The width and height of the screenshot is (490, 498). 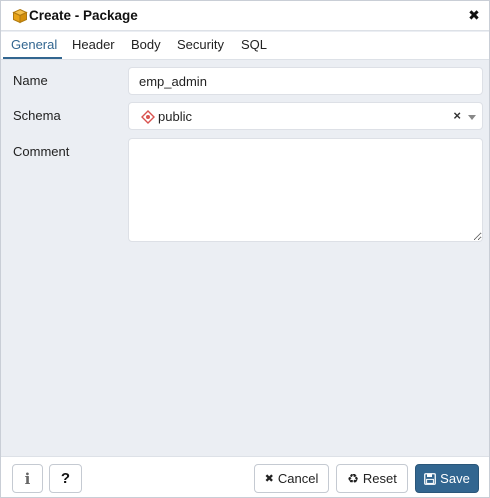 I want to click on package-icon, so click(x=20, y=16).